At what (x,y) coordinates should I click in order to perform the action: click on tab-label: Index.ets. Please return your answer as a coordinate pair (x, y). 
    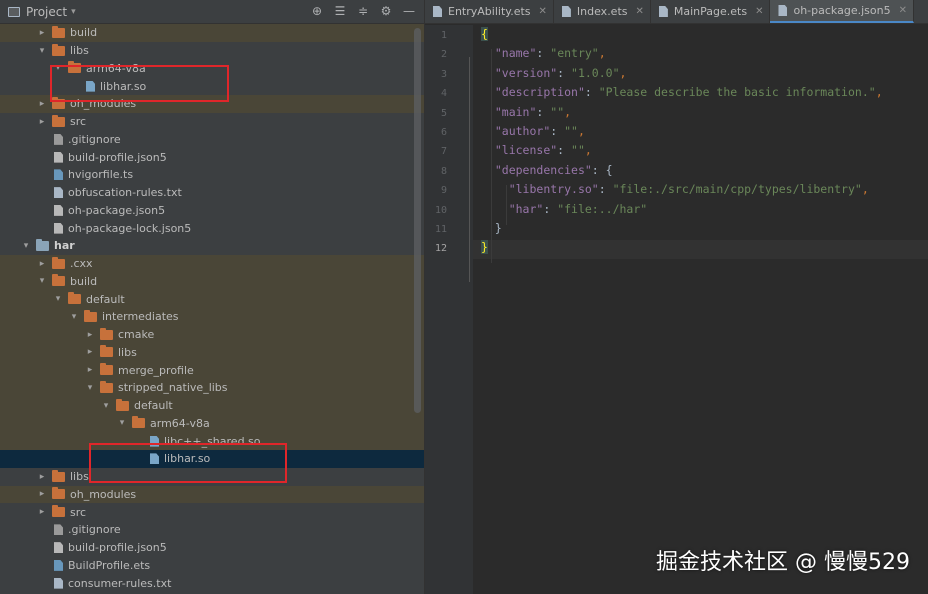
    Looking at the image, I should click on (602, 11).